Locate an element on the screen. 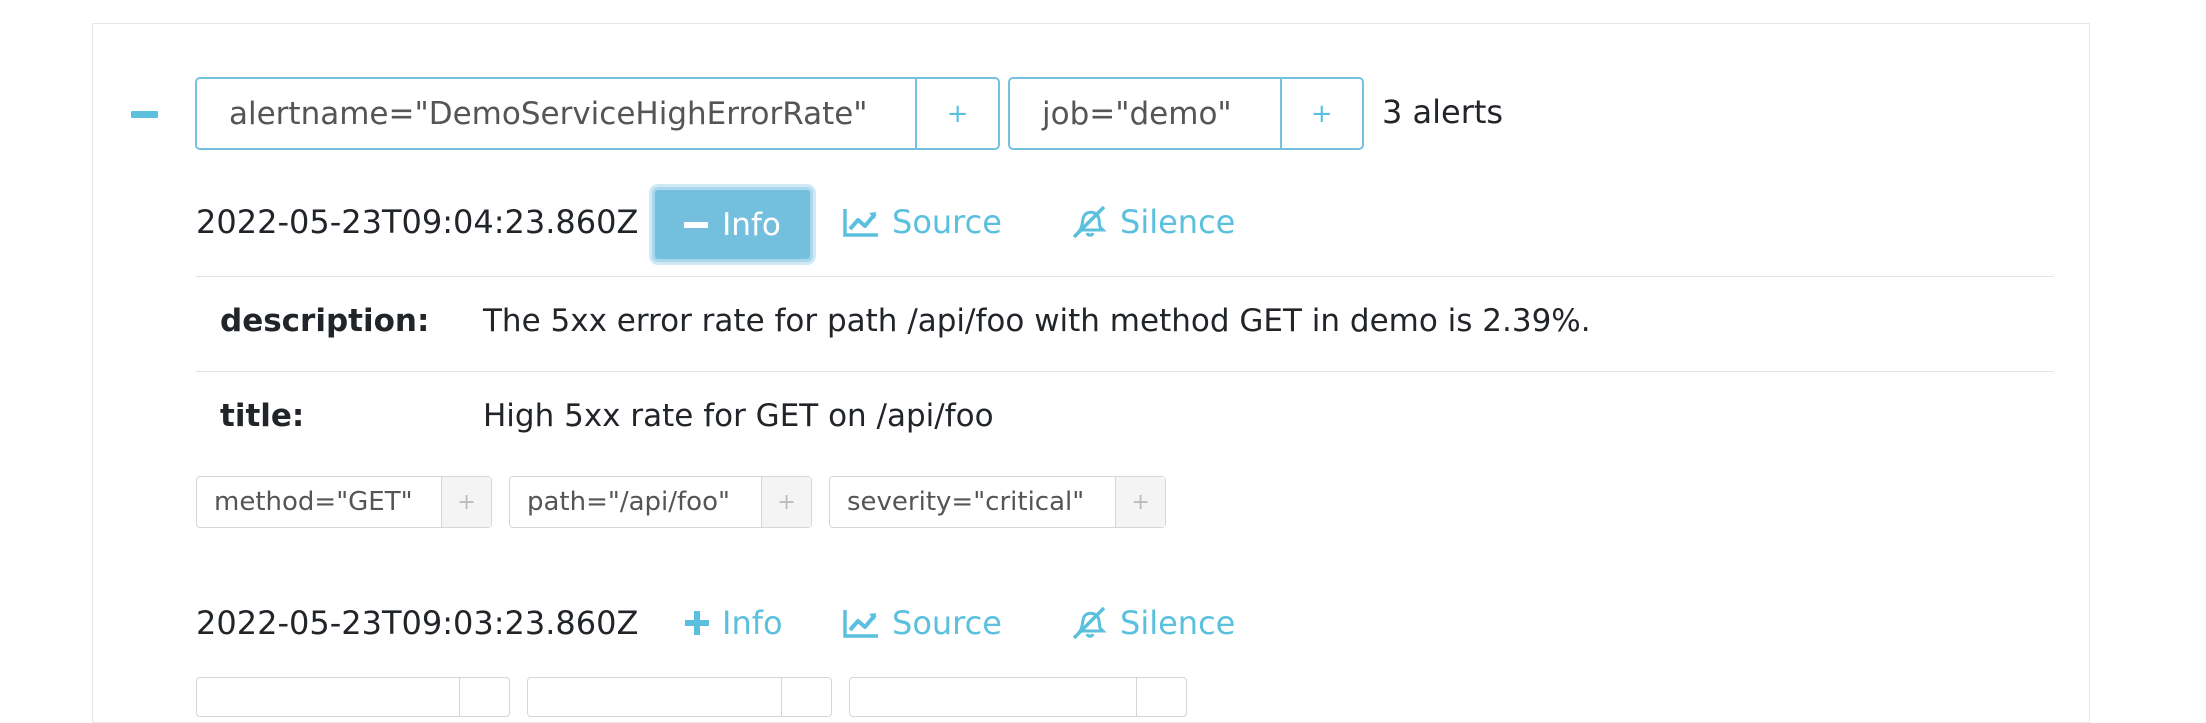  group-label-job: job="demo" + is located at coordinates (1186, 113).